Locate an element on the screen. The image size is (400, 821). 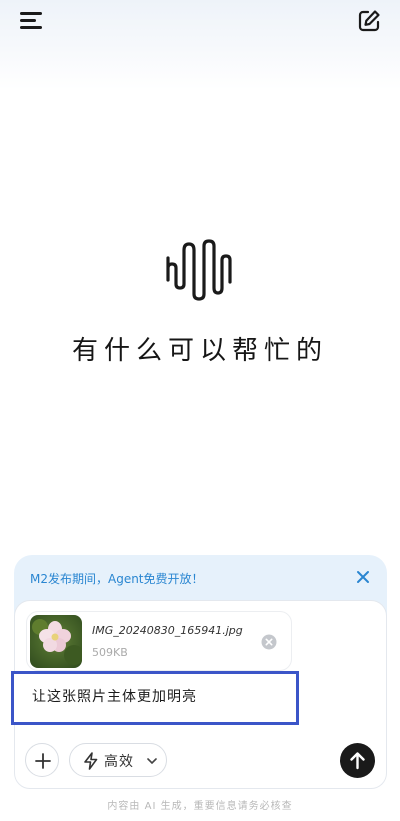
greeting-heading: 有什么可以帮忙的 is located at coordinates (199, 351).